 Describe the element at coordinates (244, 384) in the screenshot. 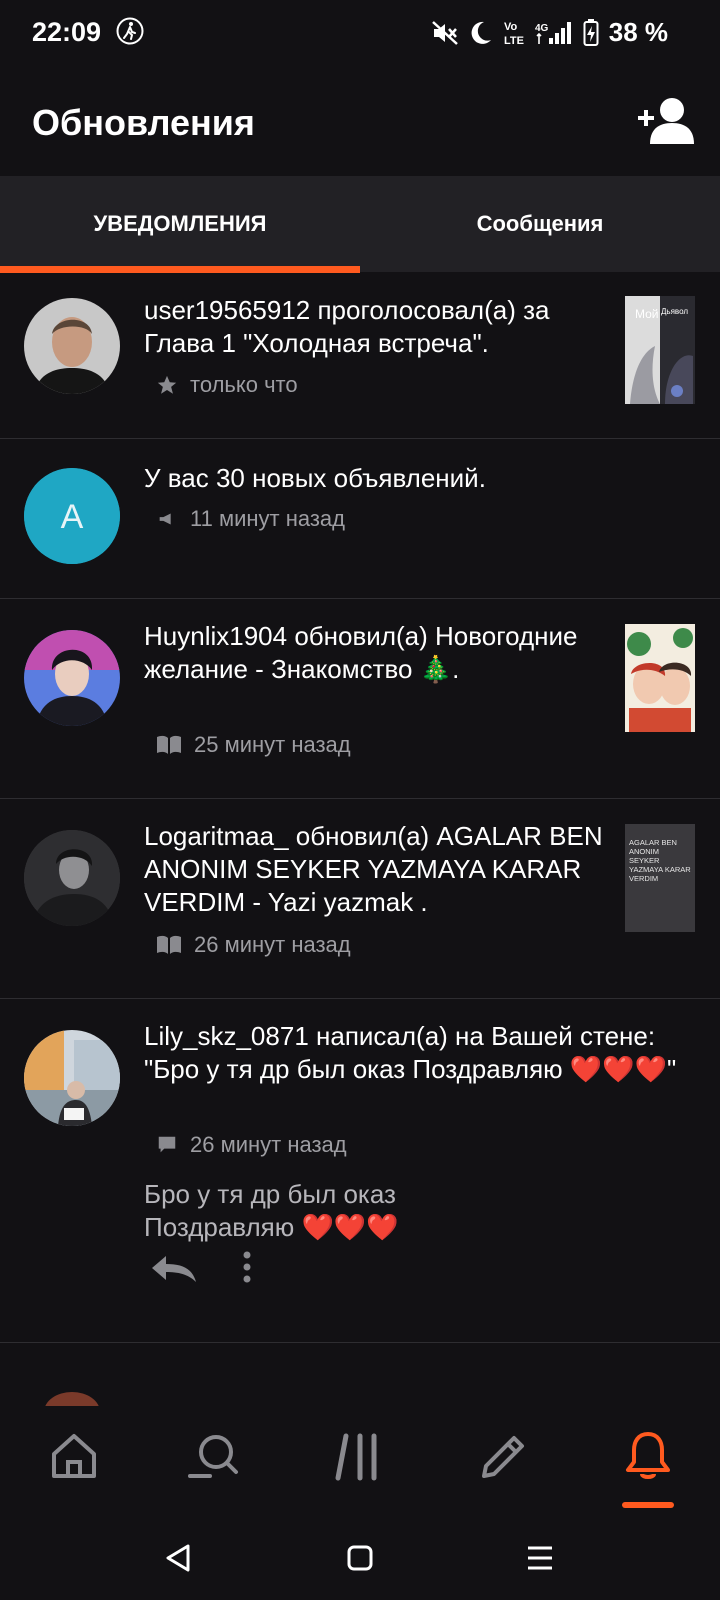

I see `notification-time: только что` at that location.